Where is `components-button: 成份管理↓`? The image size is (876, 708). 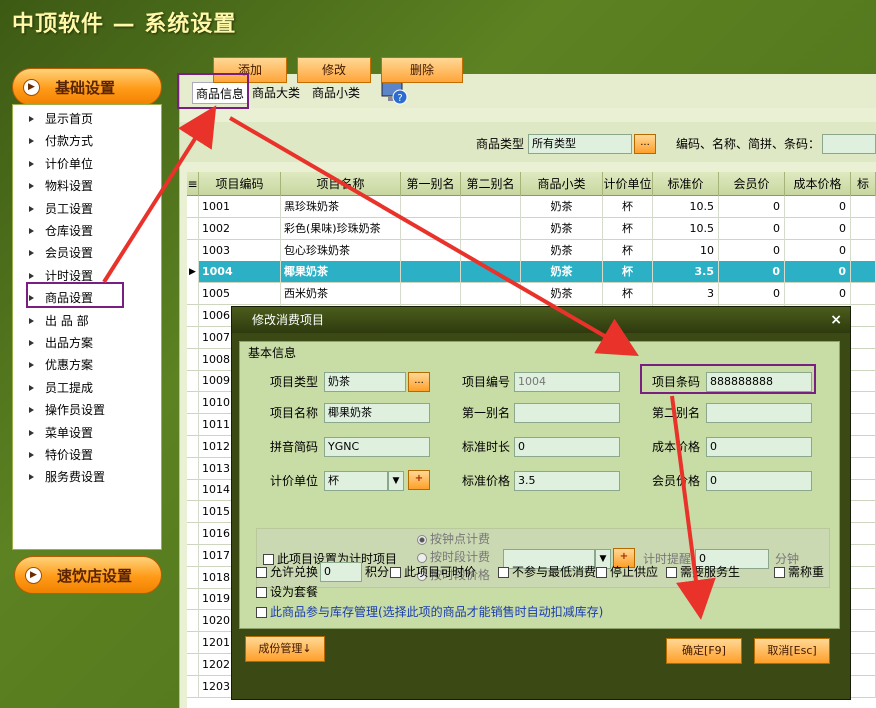 components-button: 成份管理↓ is located at coordinates (285, 649).